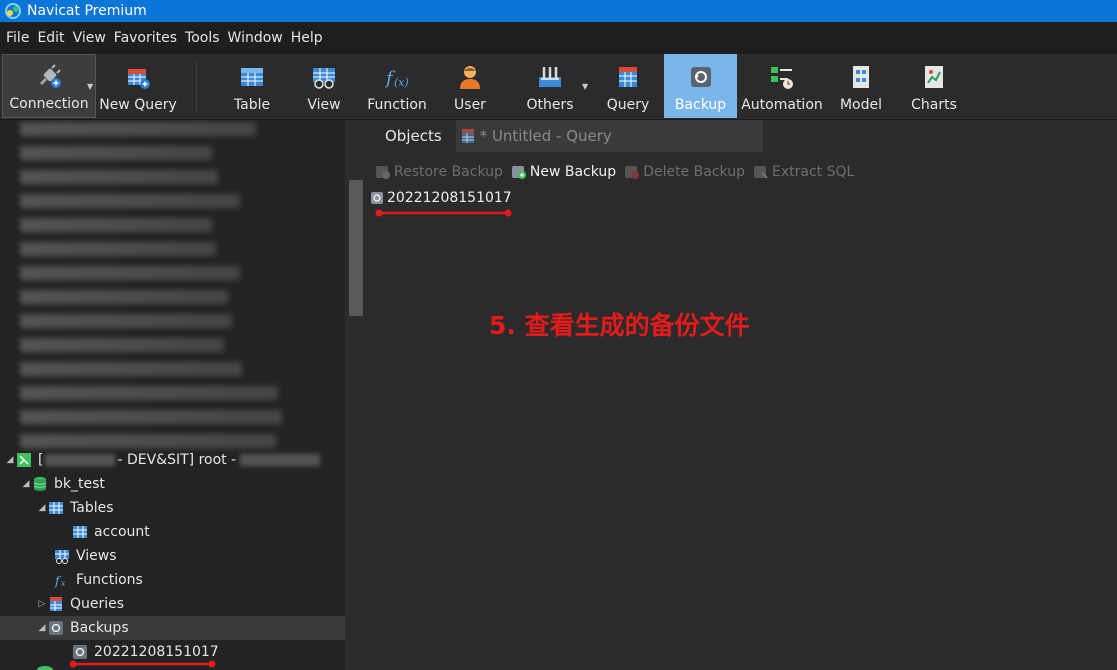  Describe the element at coordinates (172, 508) in the screenshot. I see `tree-tables: ◢ Tables` at that location.